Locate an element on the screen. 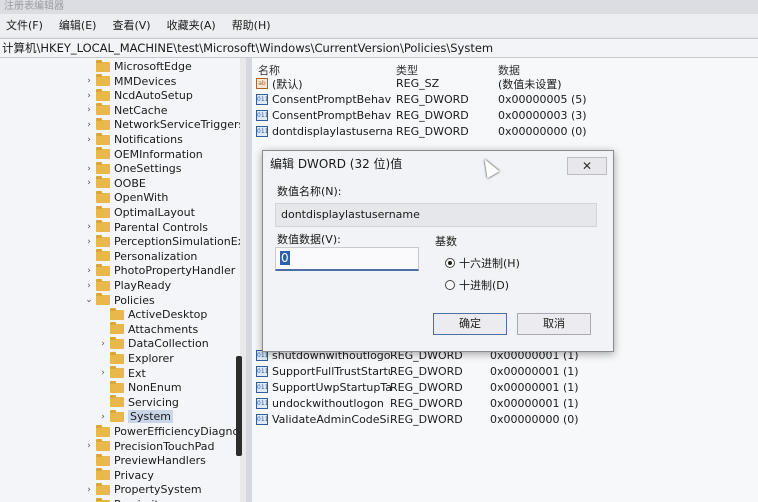 This screenshot has width=758, height=502. tree-item-label: OneSettings is located at coordinates (148, 169).